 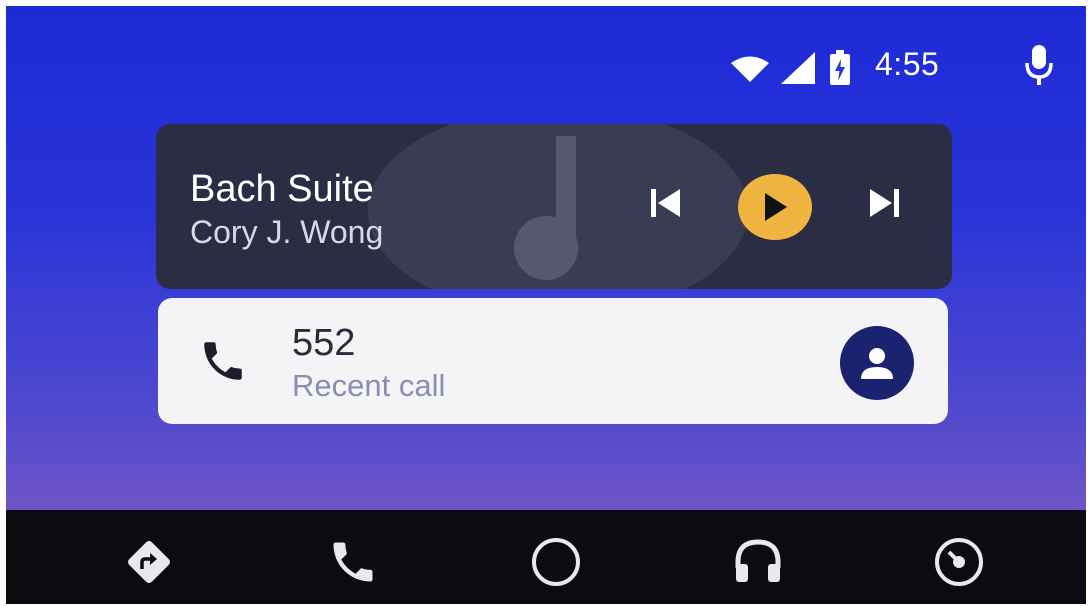 I want to click on cell-signal-icon, so click(x=798, y=68).